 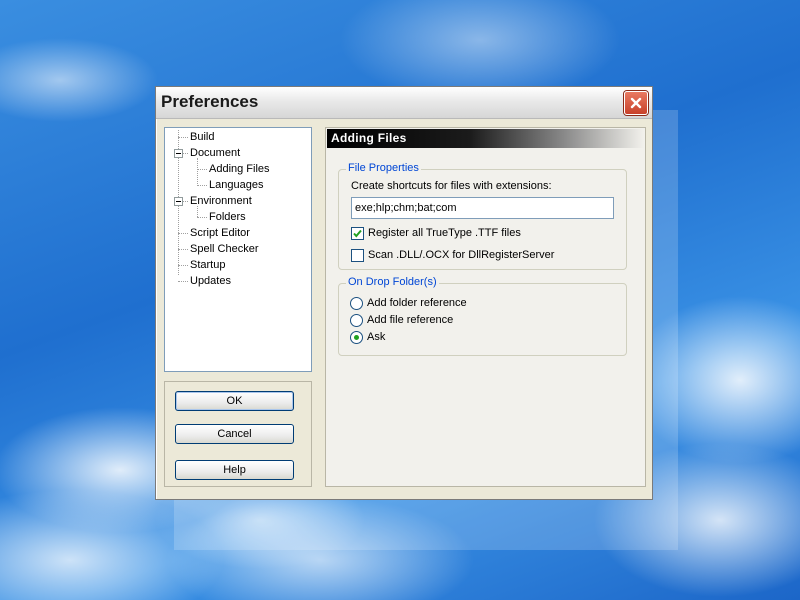 I want to click on tree-item-document: Document, so click(x=215, y=153).